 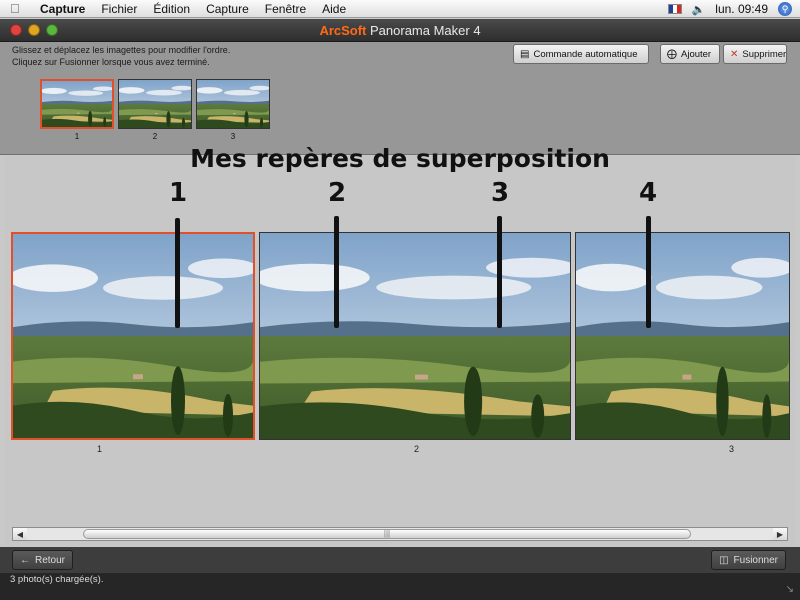 What do you see at coordinates (50, 560) in the screenshot?
I see `back-label: Retour` at bounding box center [50, 560].